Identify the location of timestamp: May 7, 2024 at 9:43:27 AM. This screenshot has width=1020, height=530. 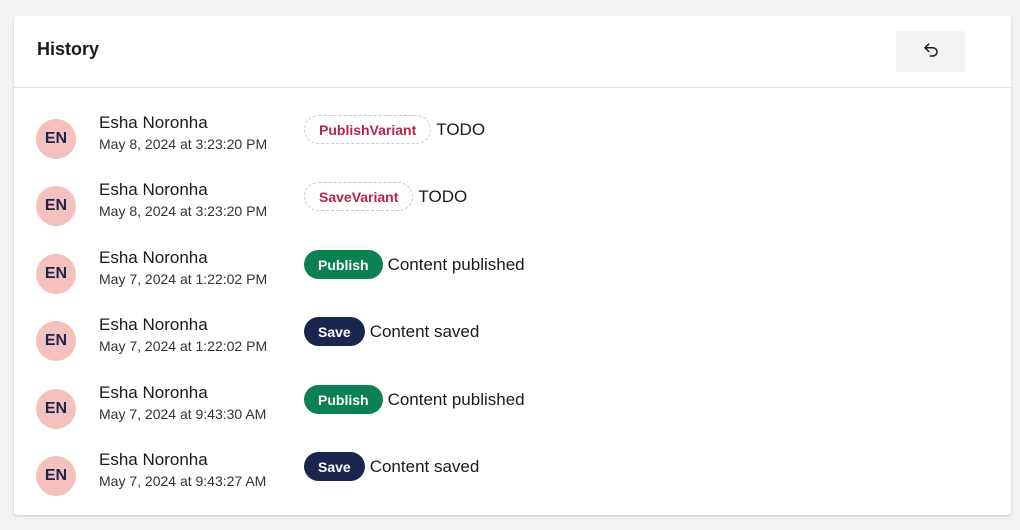
(183, 481).